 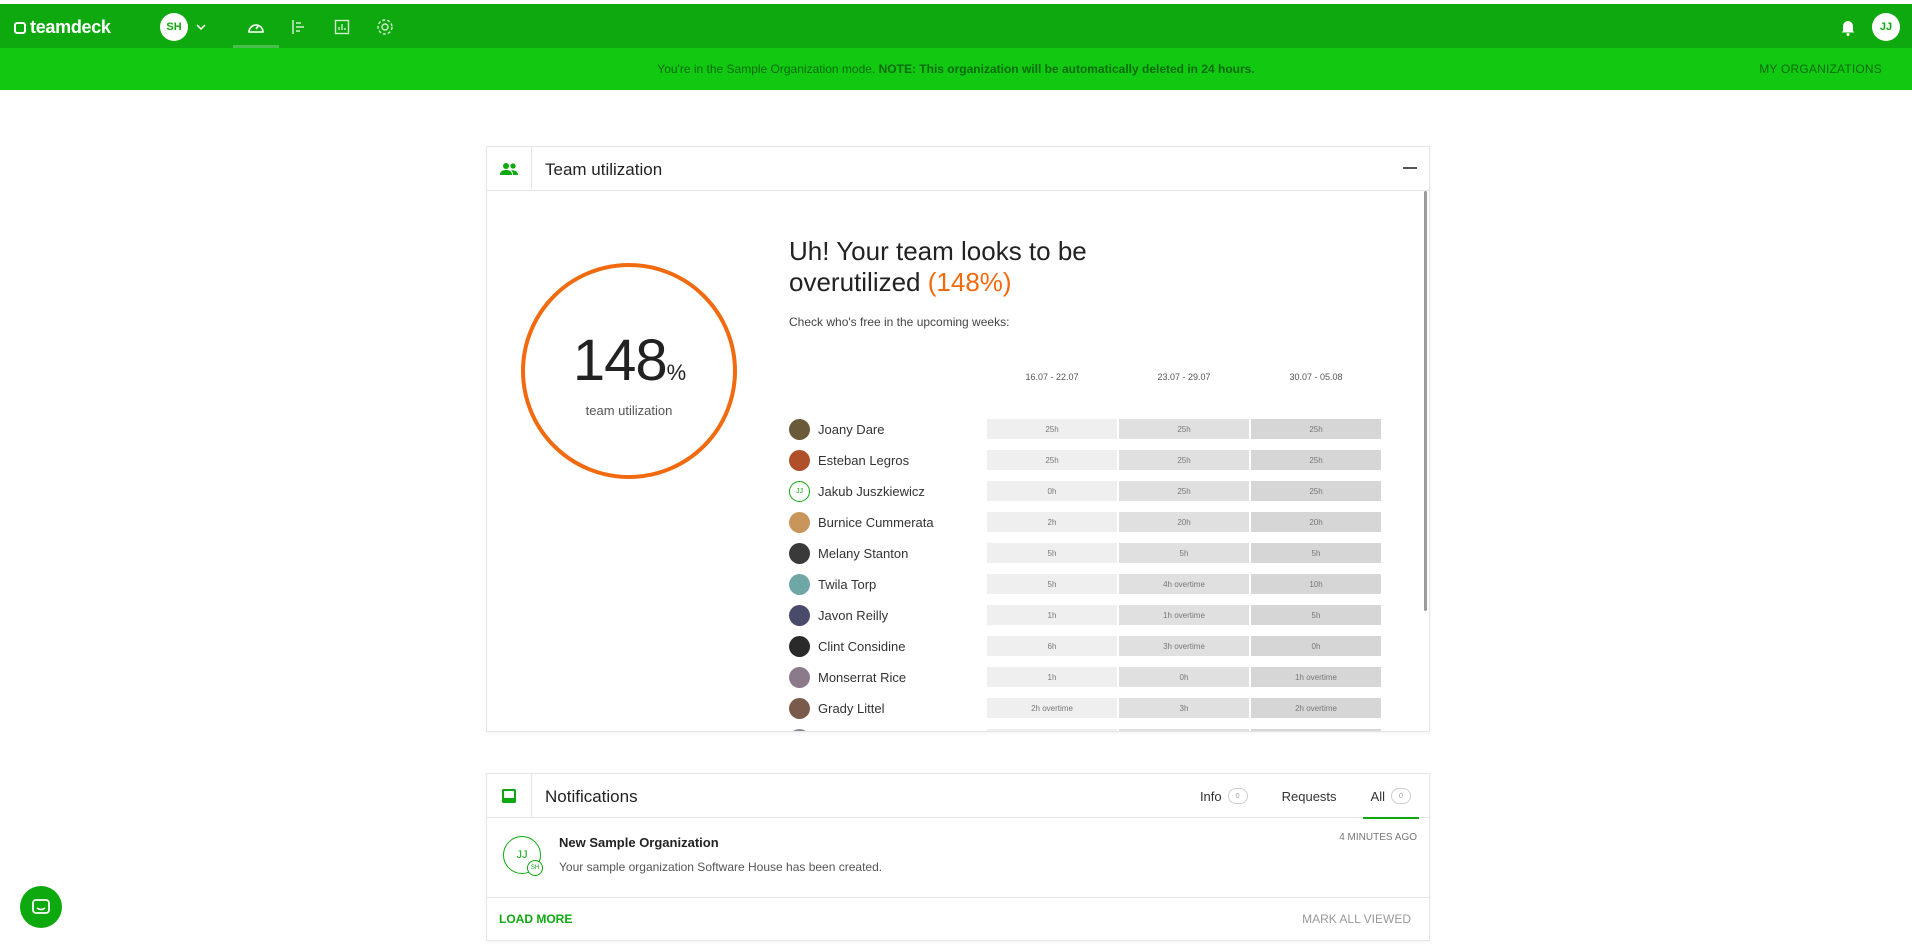 I want to click on team-member-row: JJ Jakub Juszkiewicz, so click(x=857, y=491).